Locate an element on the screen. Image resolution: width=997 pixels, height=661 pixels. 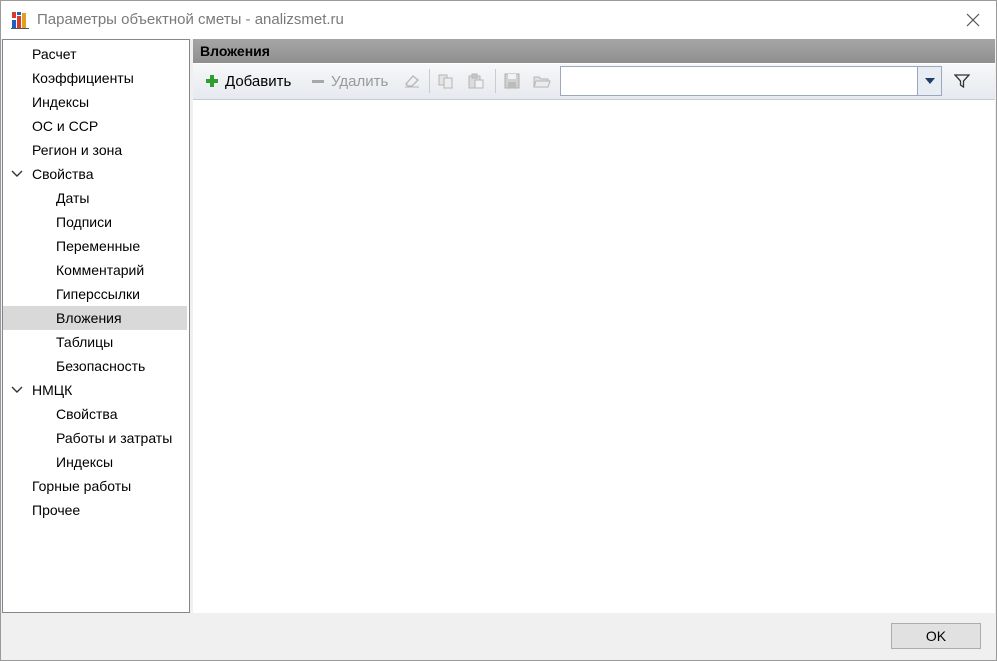
ok-button: OK is located at coordinates (936, 636).